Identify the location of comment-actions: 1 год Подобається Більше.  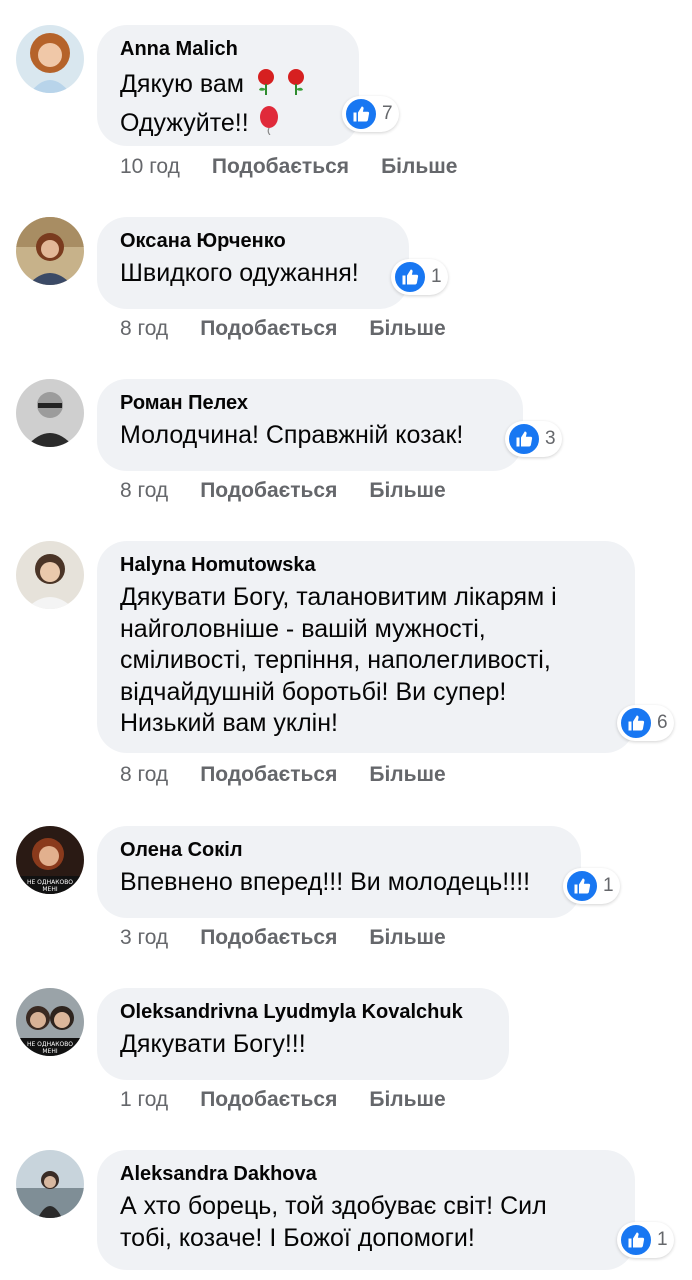
(283, 1100).